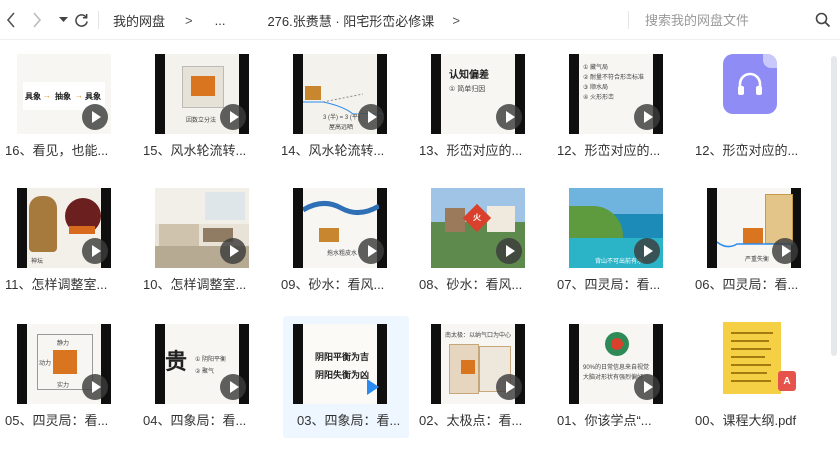  Describe the element at coordinates (11, 20) in the screenshot. I see `back-icon` at that location.